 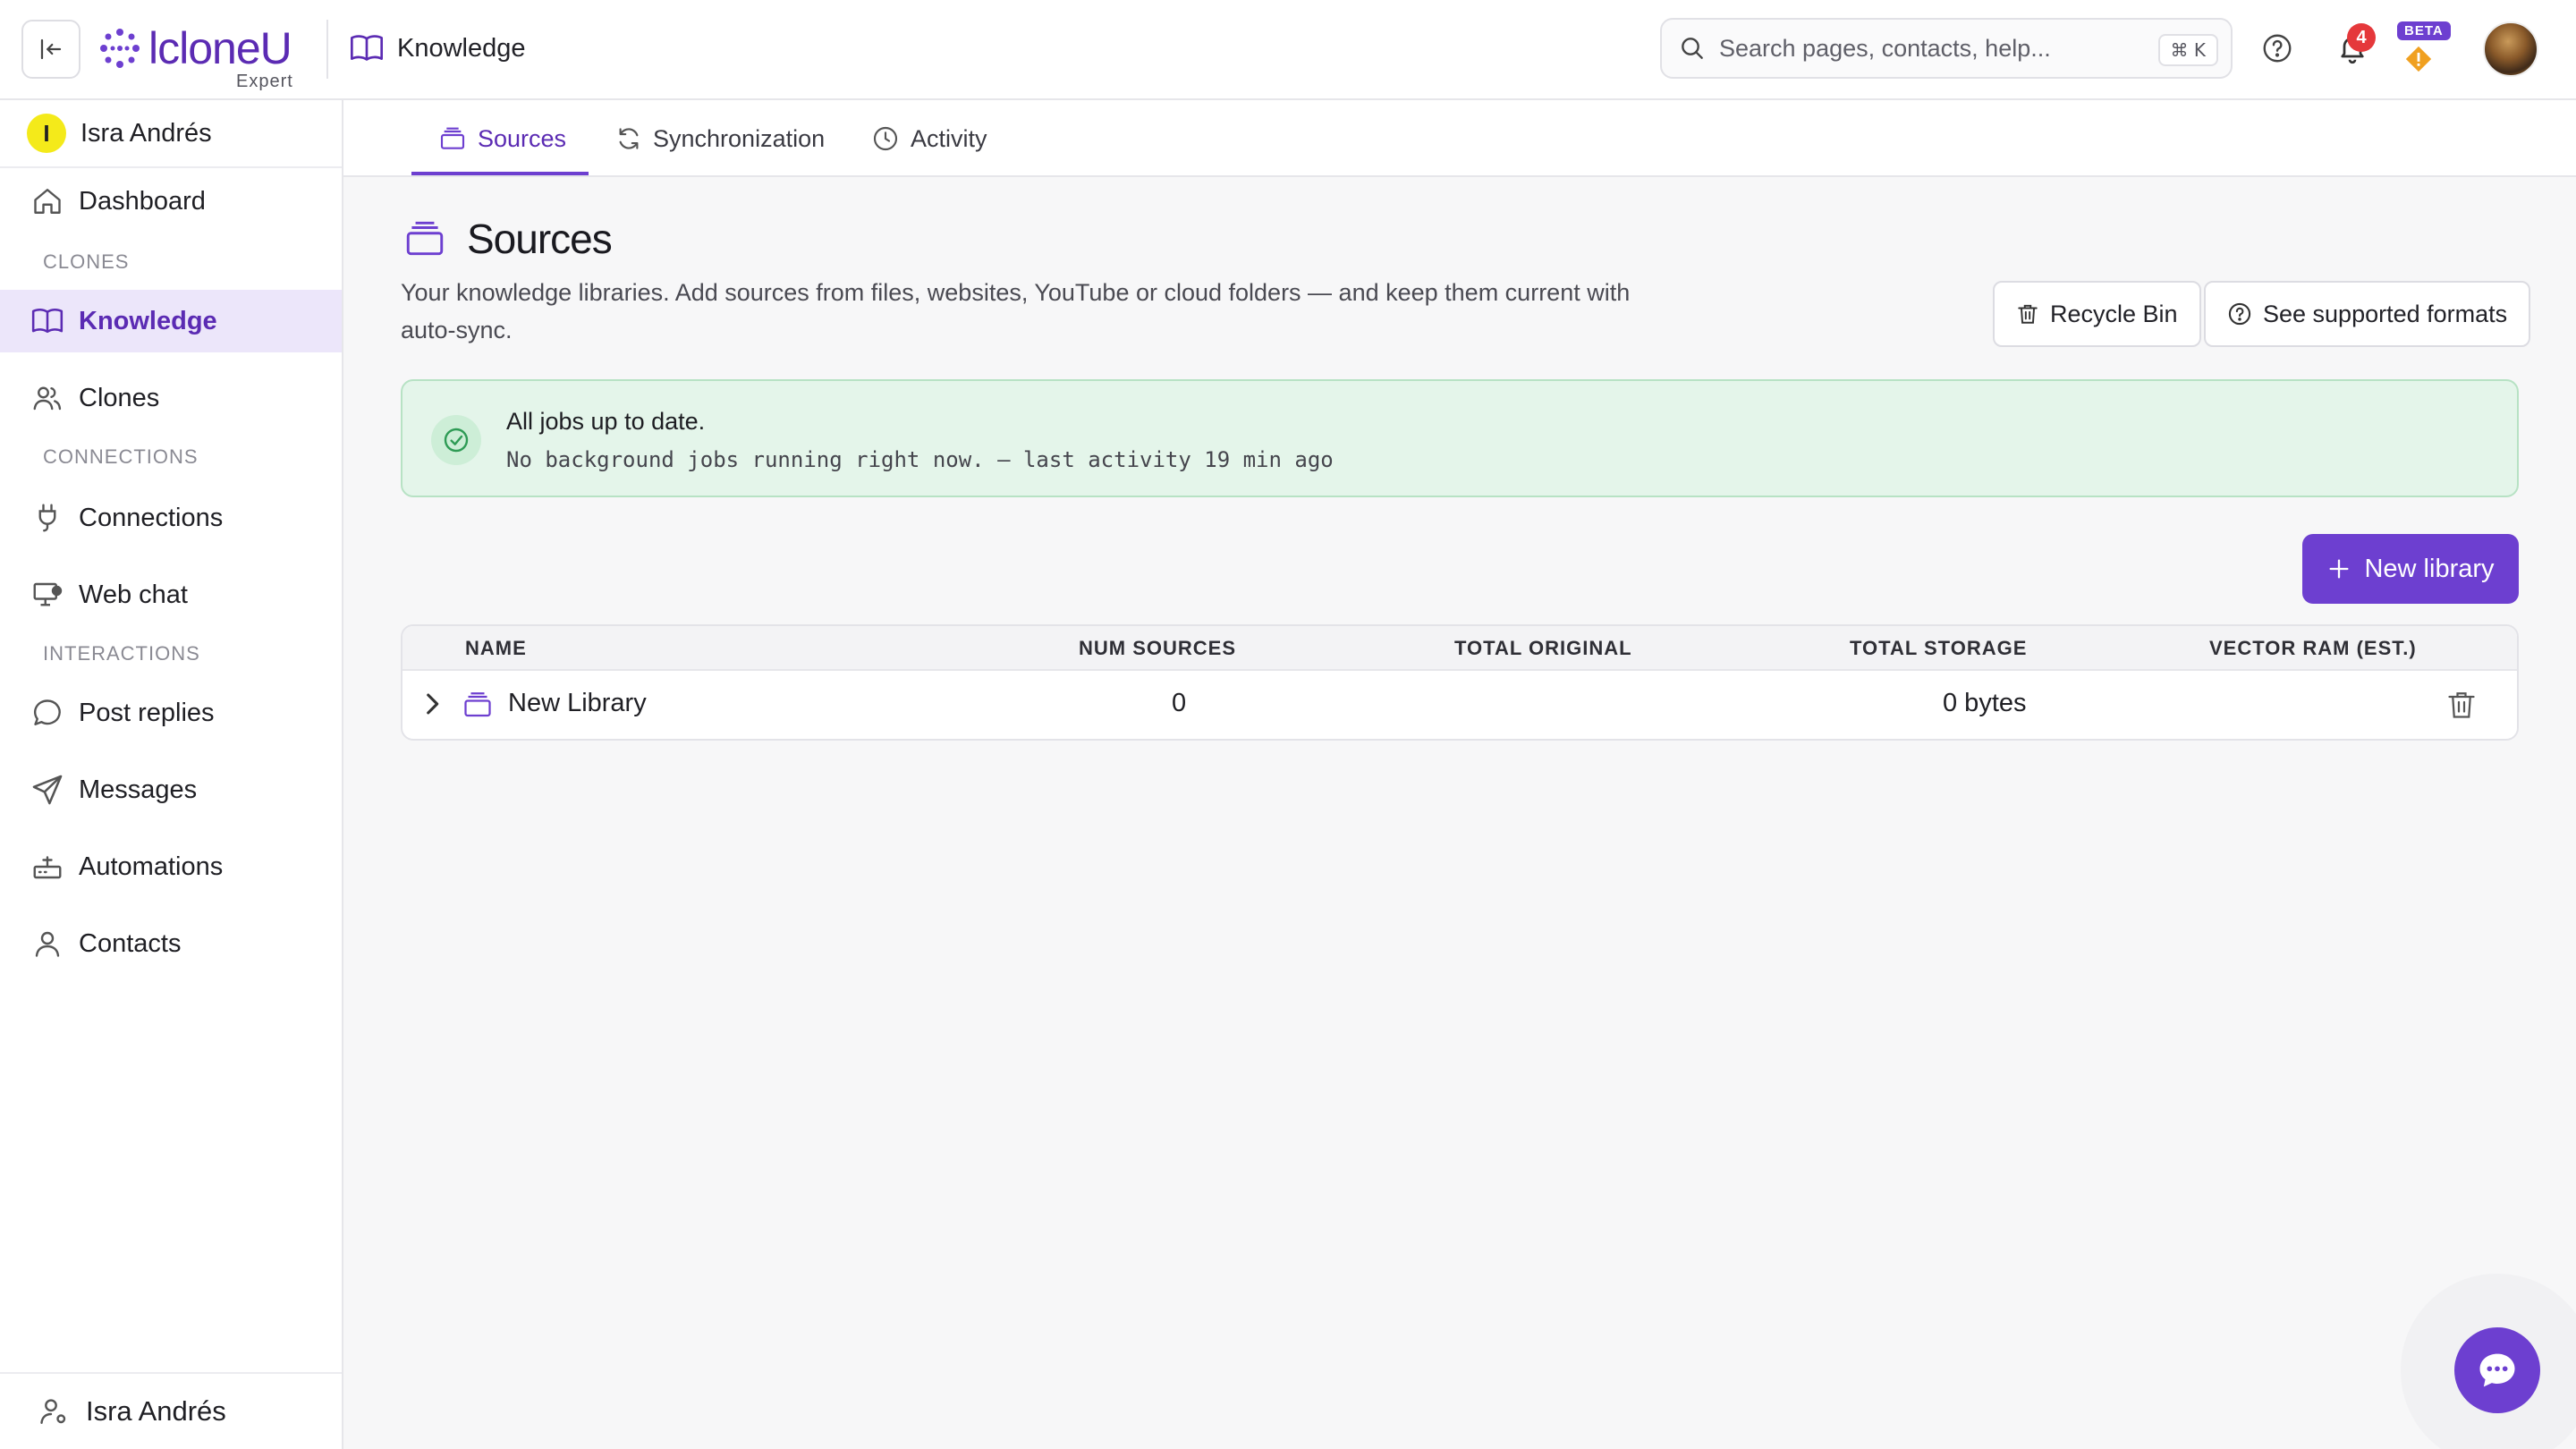 What do you see at coordinates (119, 397) in the screenshot?
I see `sidebar-item-label: Clones` at bounding box center [119, 397].